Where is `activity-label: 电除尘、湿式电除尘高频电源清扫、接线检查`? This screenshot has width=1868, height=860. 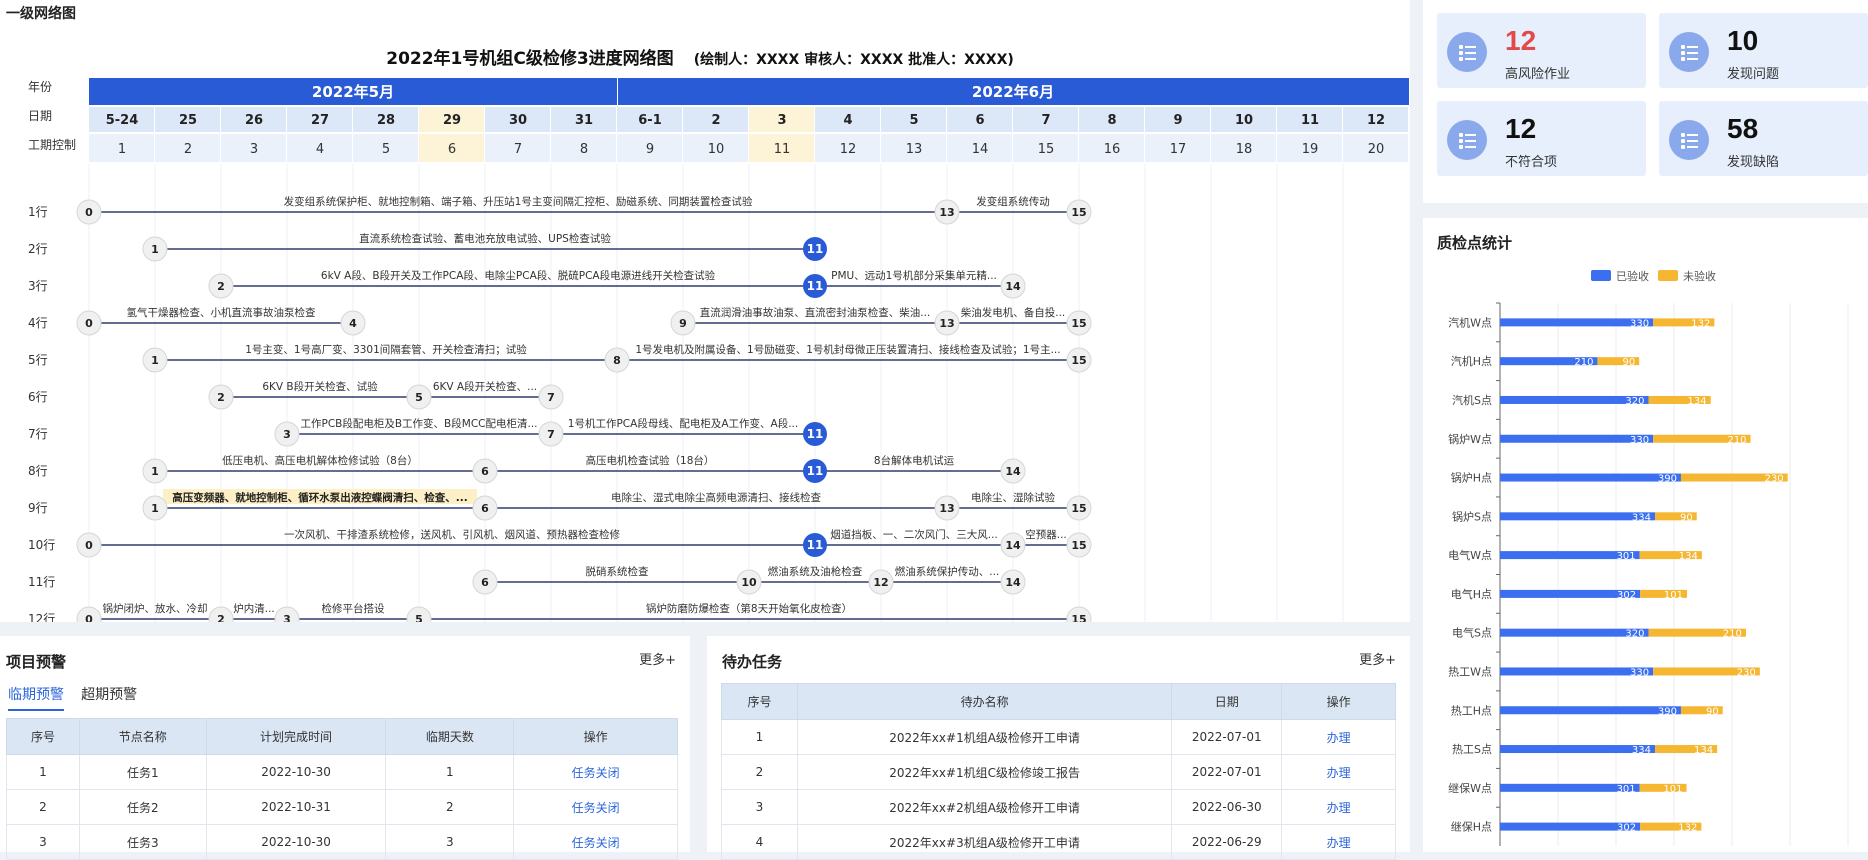
activity-label: 电除尘、湿式电除尘高频电源清扫、接线检查 is located at coordinates (716, 497).